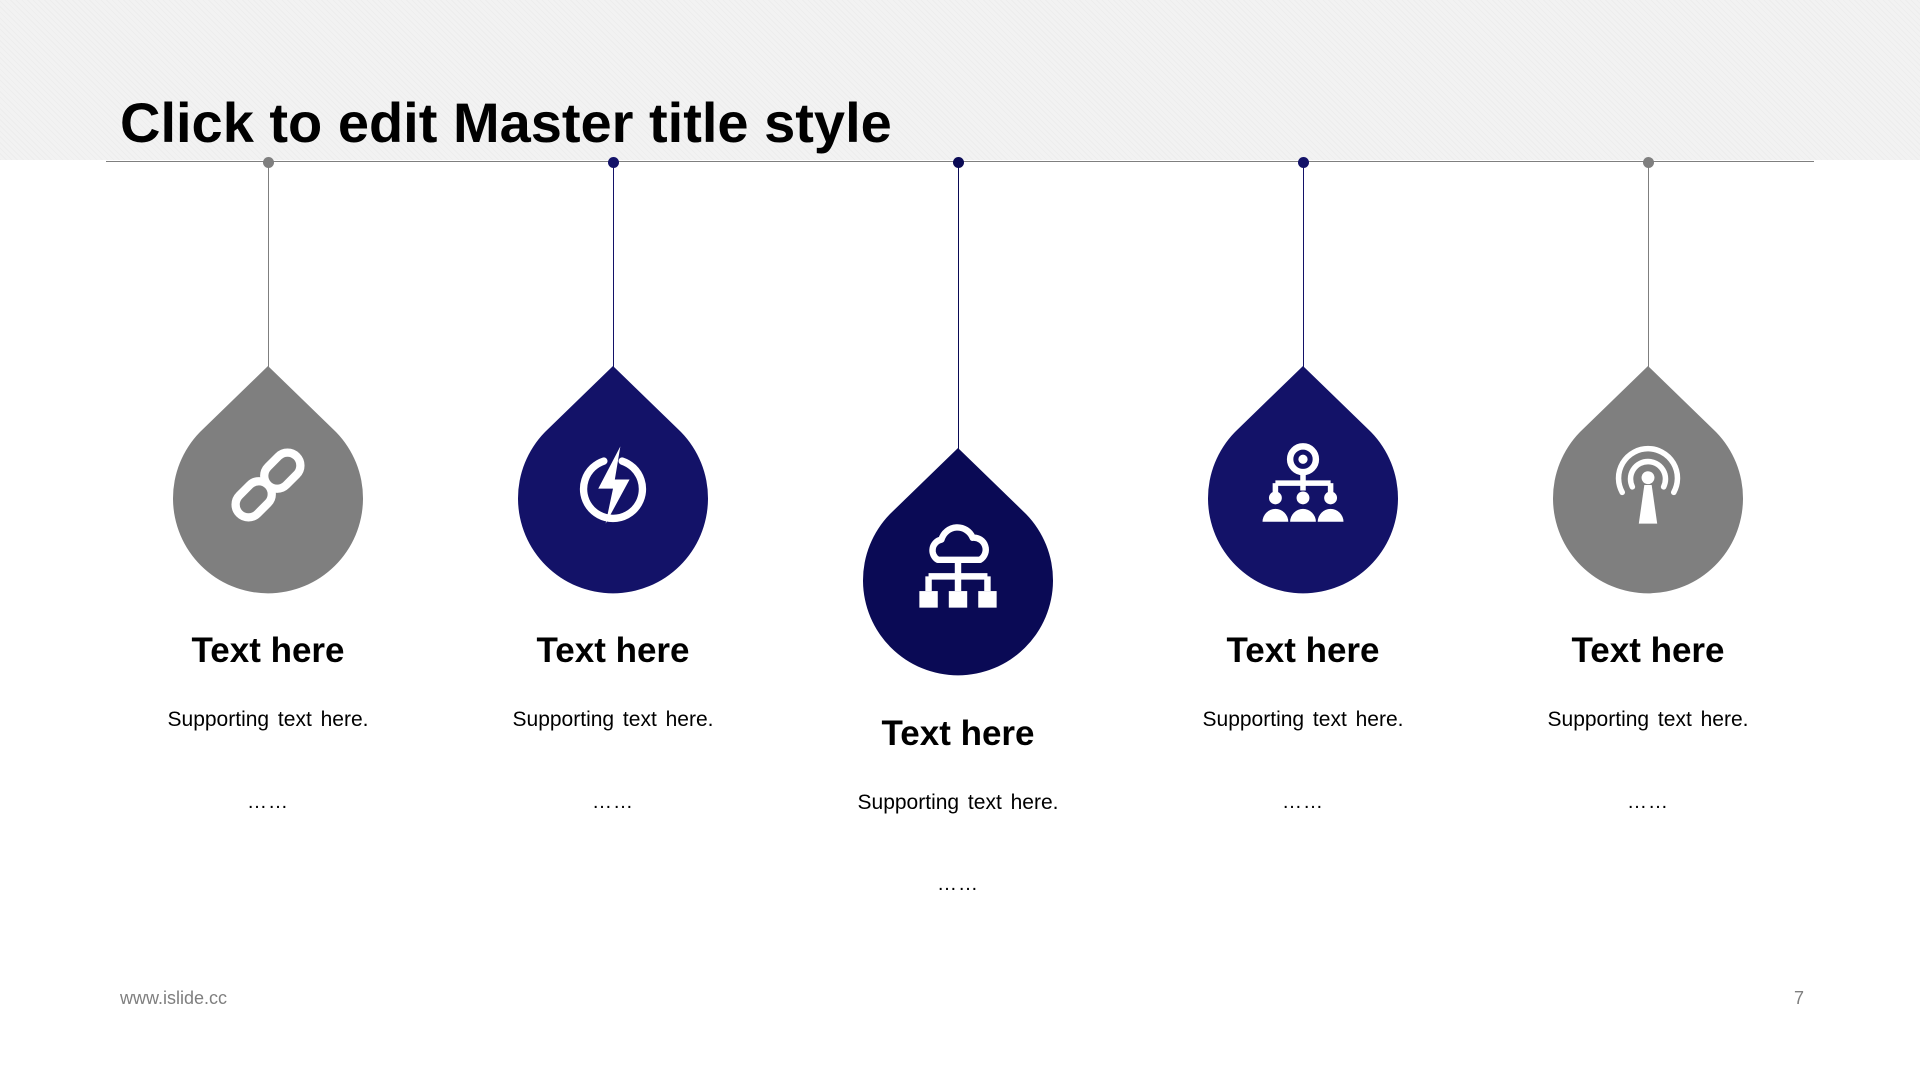 Image resolution: width=1920 pixels, height=1080 pixels. Describe the element at coordinates (174, 998) in the screenshot. I see `footer-url: www.islide.cc` at that location.